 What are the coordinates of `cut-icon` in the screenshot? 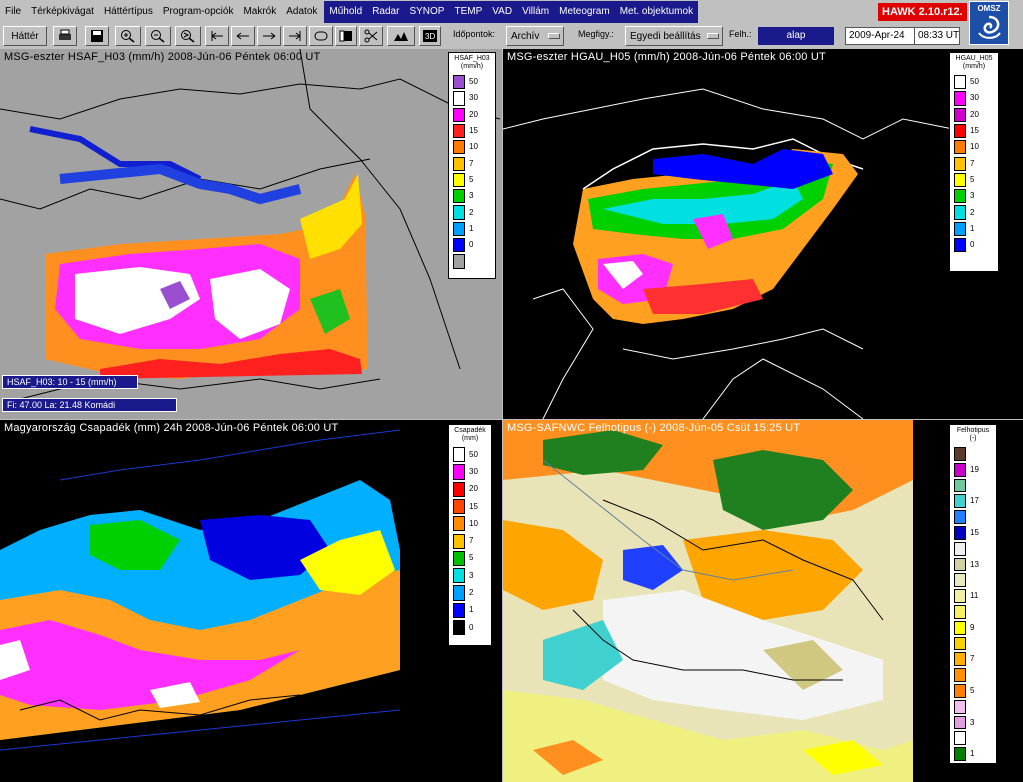 It's located at (371, 36).